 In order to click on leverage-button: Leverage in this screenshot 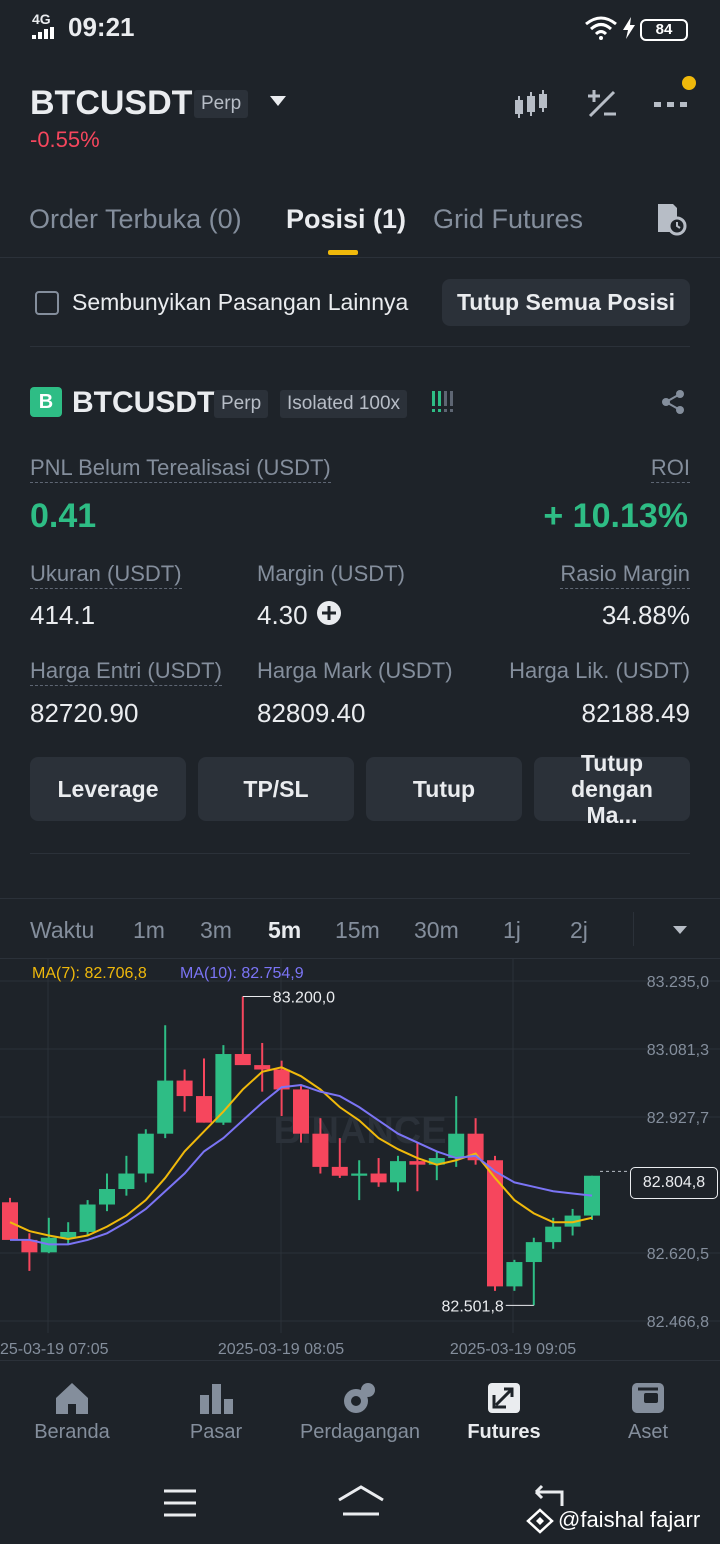, I will do `click(108, 789)`.